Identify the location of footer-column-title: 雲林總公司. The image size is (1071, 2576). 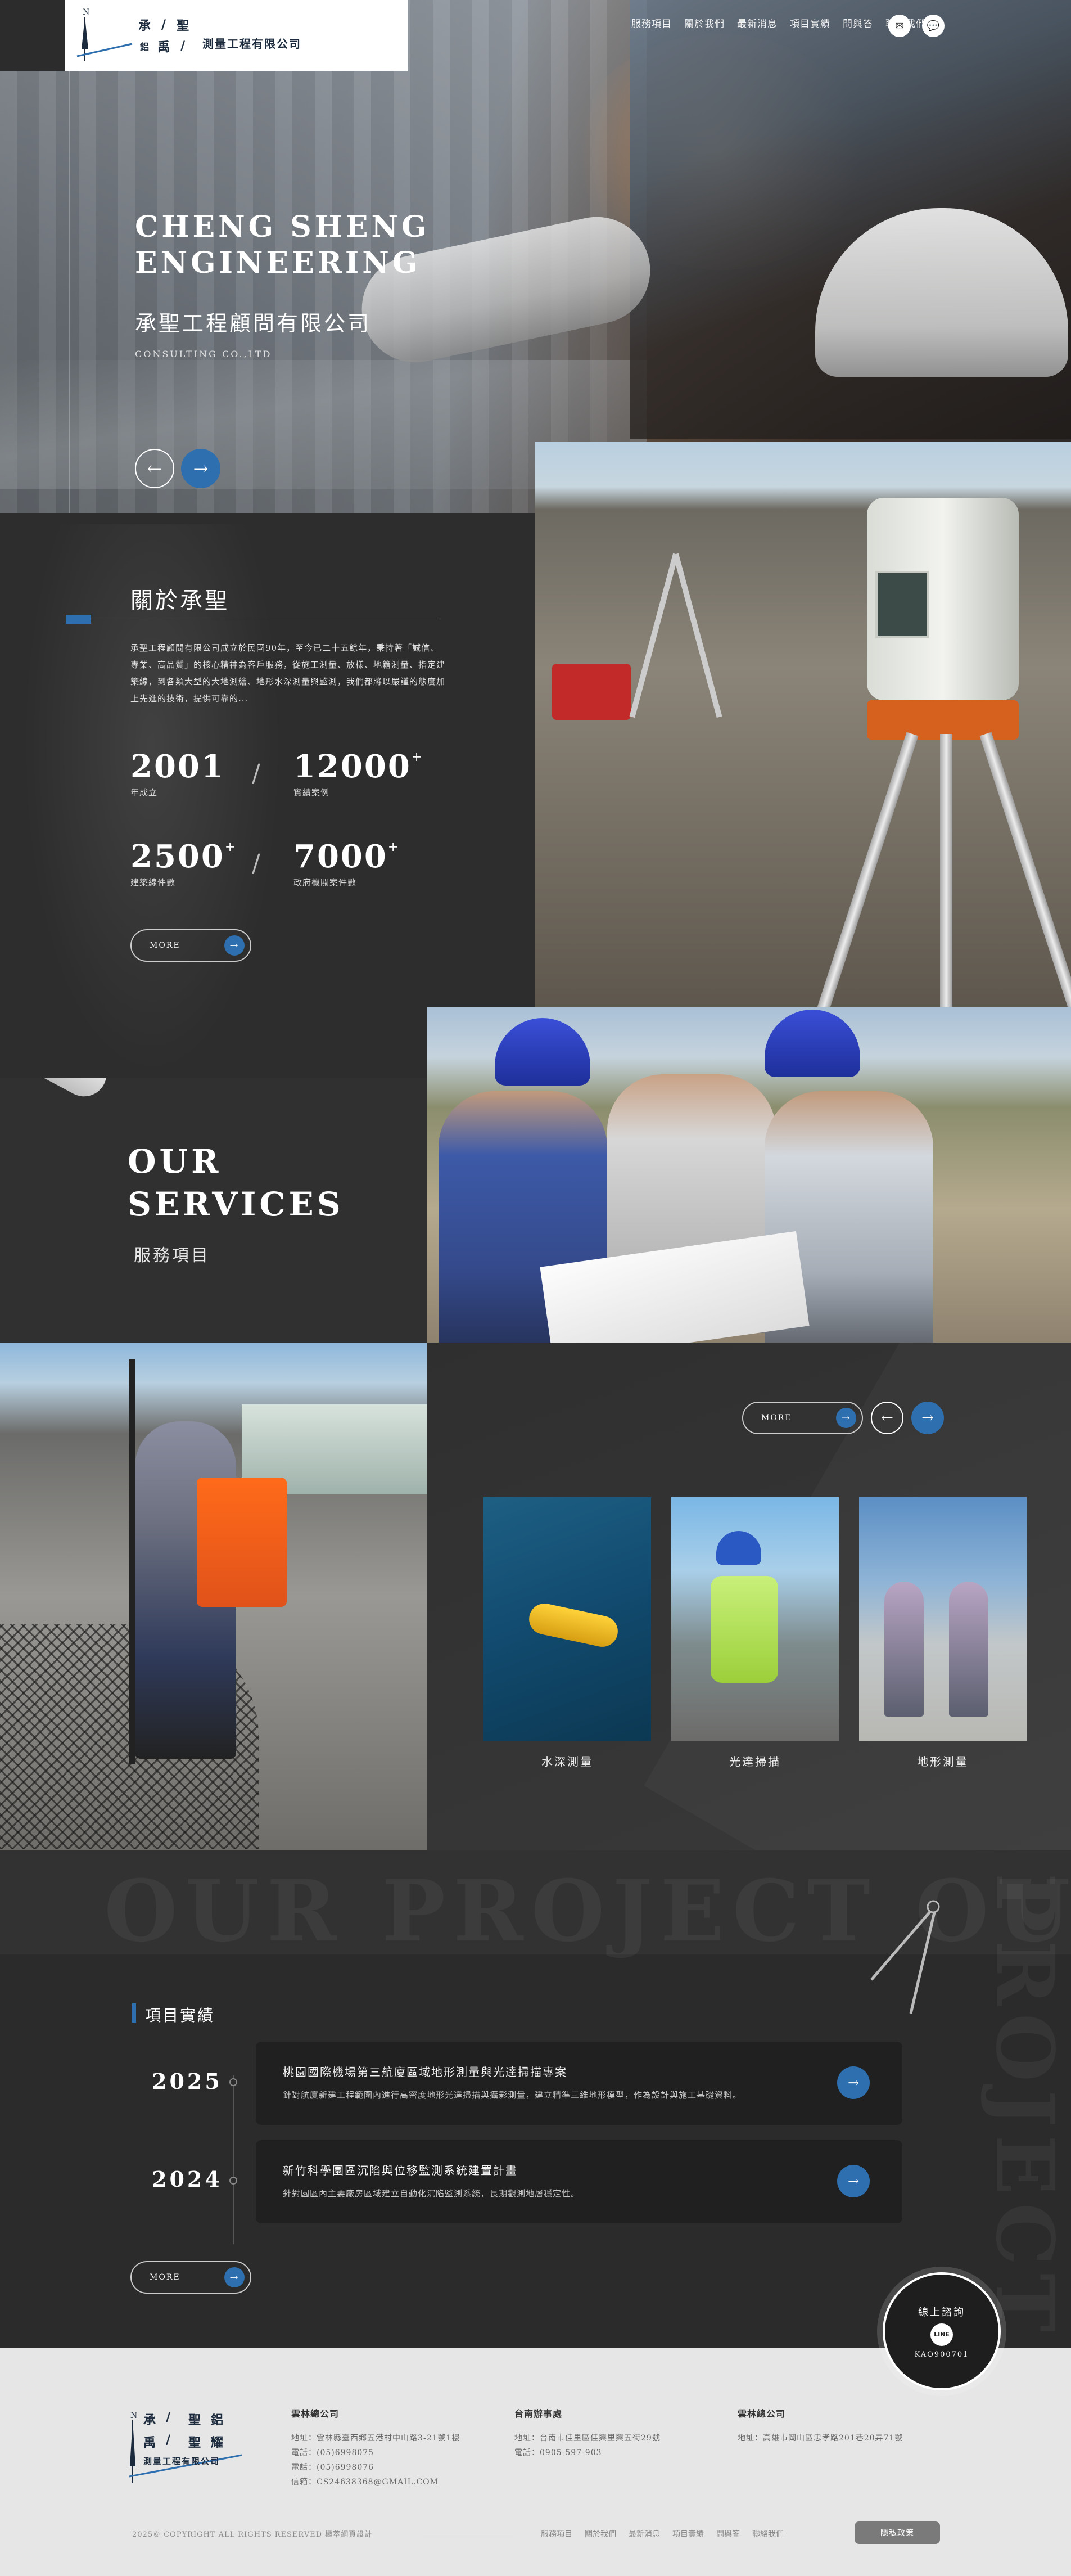
(762, 2414).